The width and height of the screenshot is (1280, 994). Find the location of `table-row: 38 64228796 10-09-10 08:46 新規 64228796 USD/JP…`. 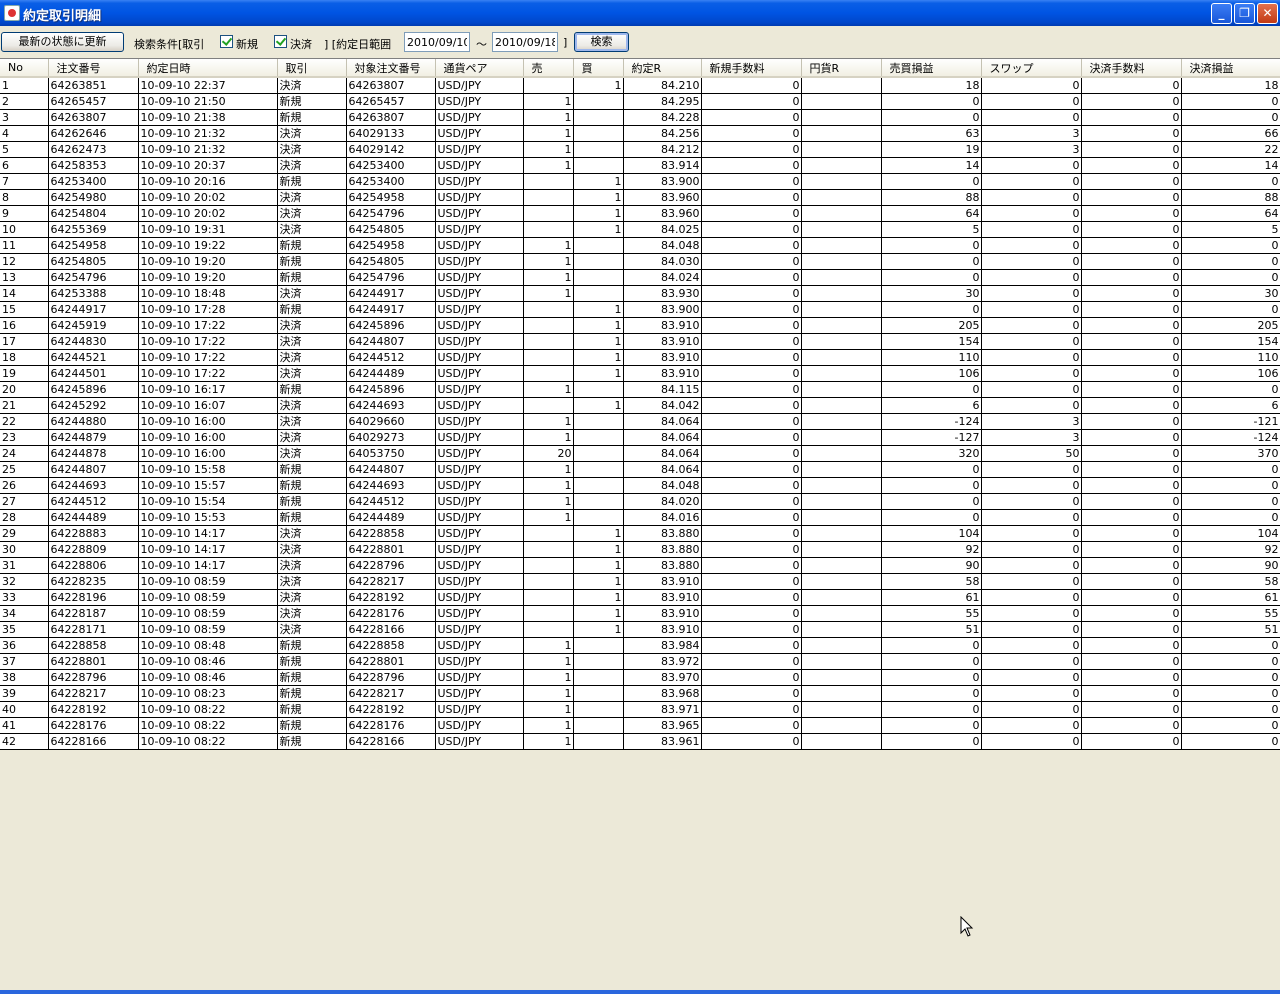

table-row: 38 64228796 10-09-10 08:46 新規 64228796 USD/JP… is located at coordinates (640, 677).